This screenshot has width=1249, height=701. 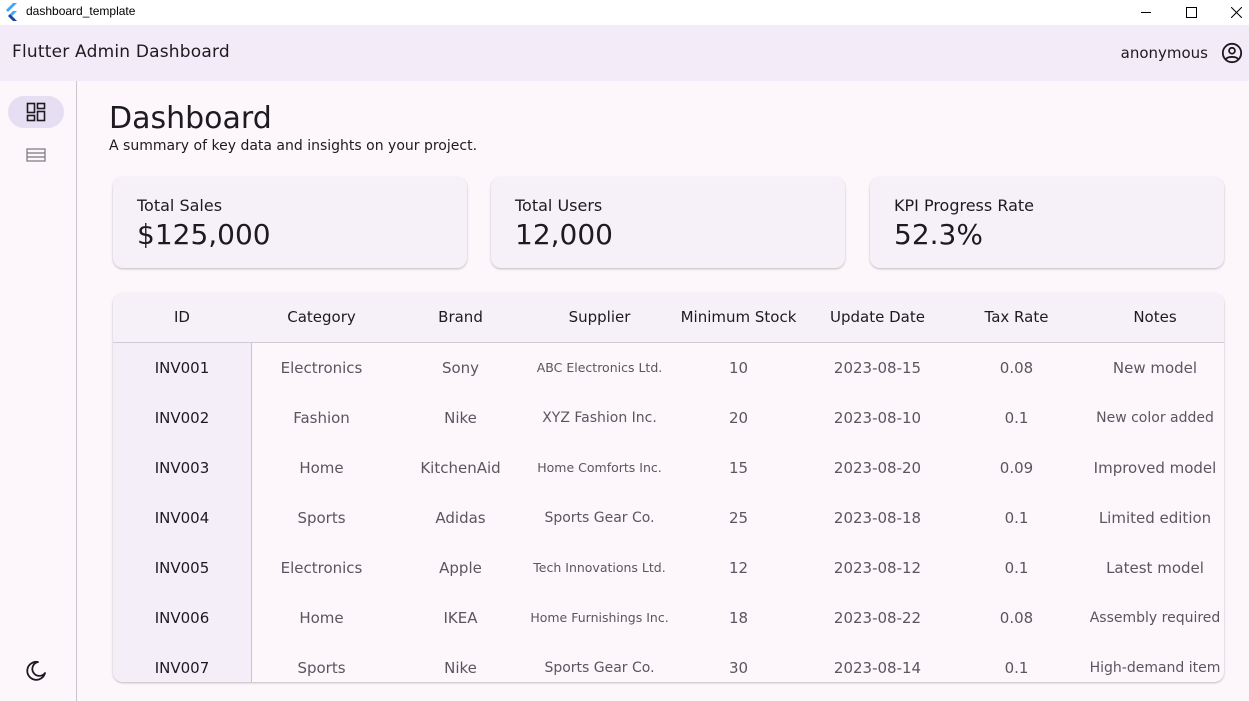 I want to click on app-bar: Flutter Admin Dashboard anonymous, so click(x=624, y=53).